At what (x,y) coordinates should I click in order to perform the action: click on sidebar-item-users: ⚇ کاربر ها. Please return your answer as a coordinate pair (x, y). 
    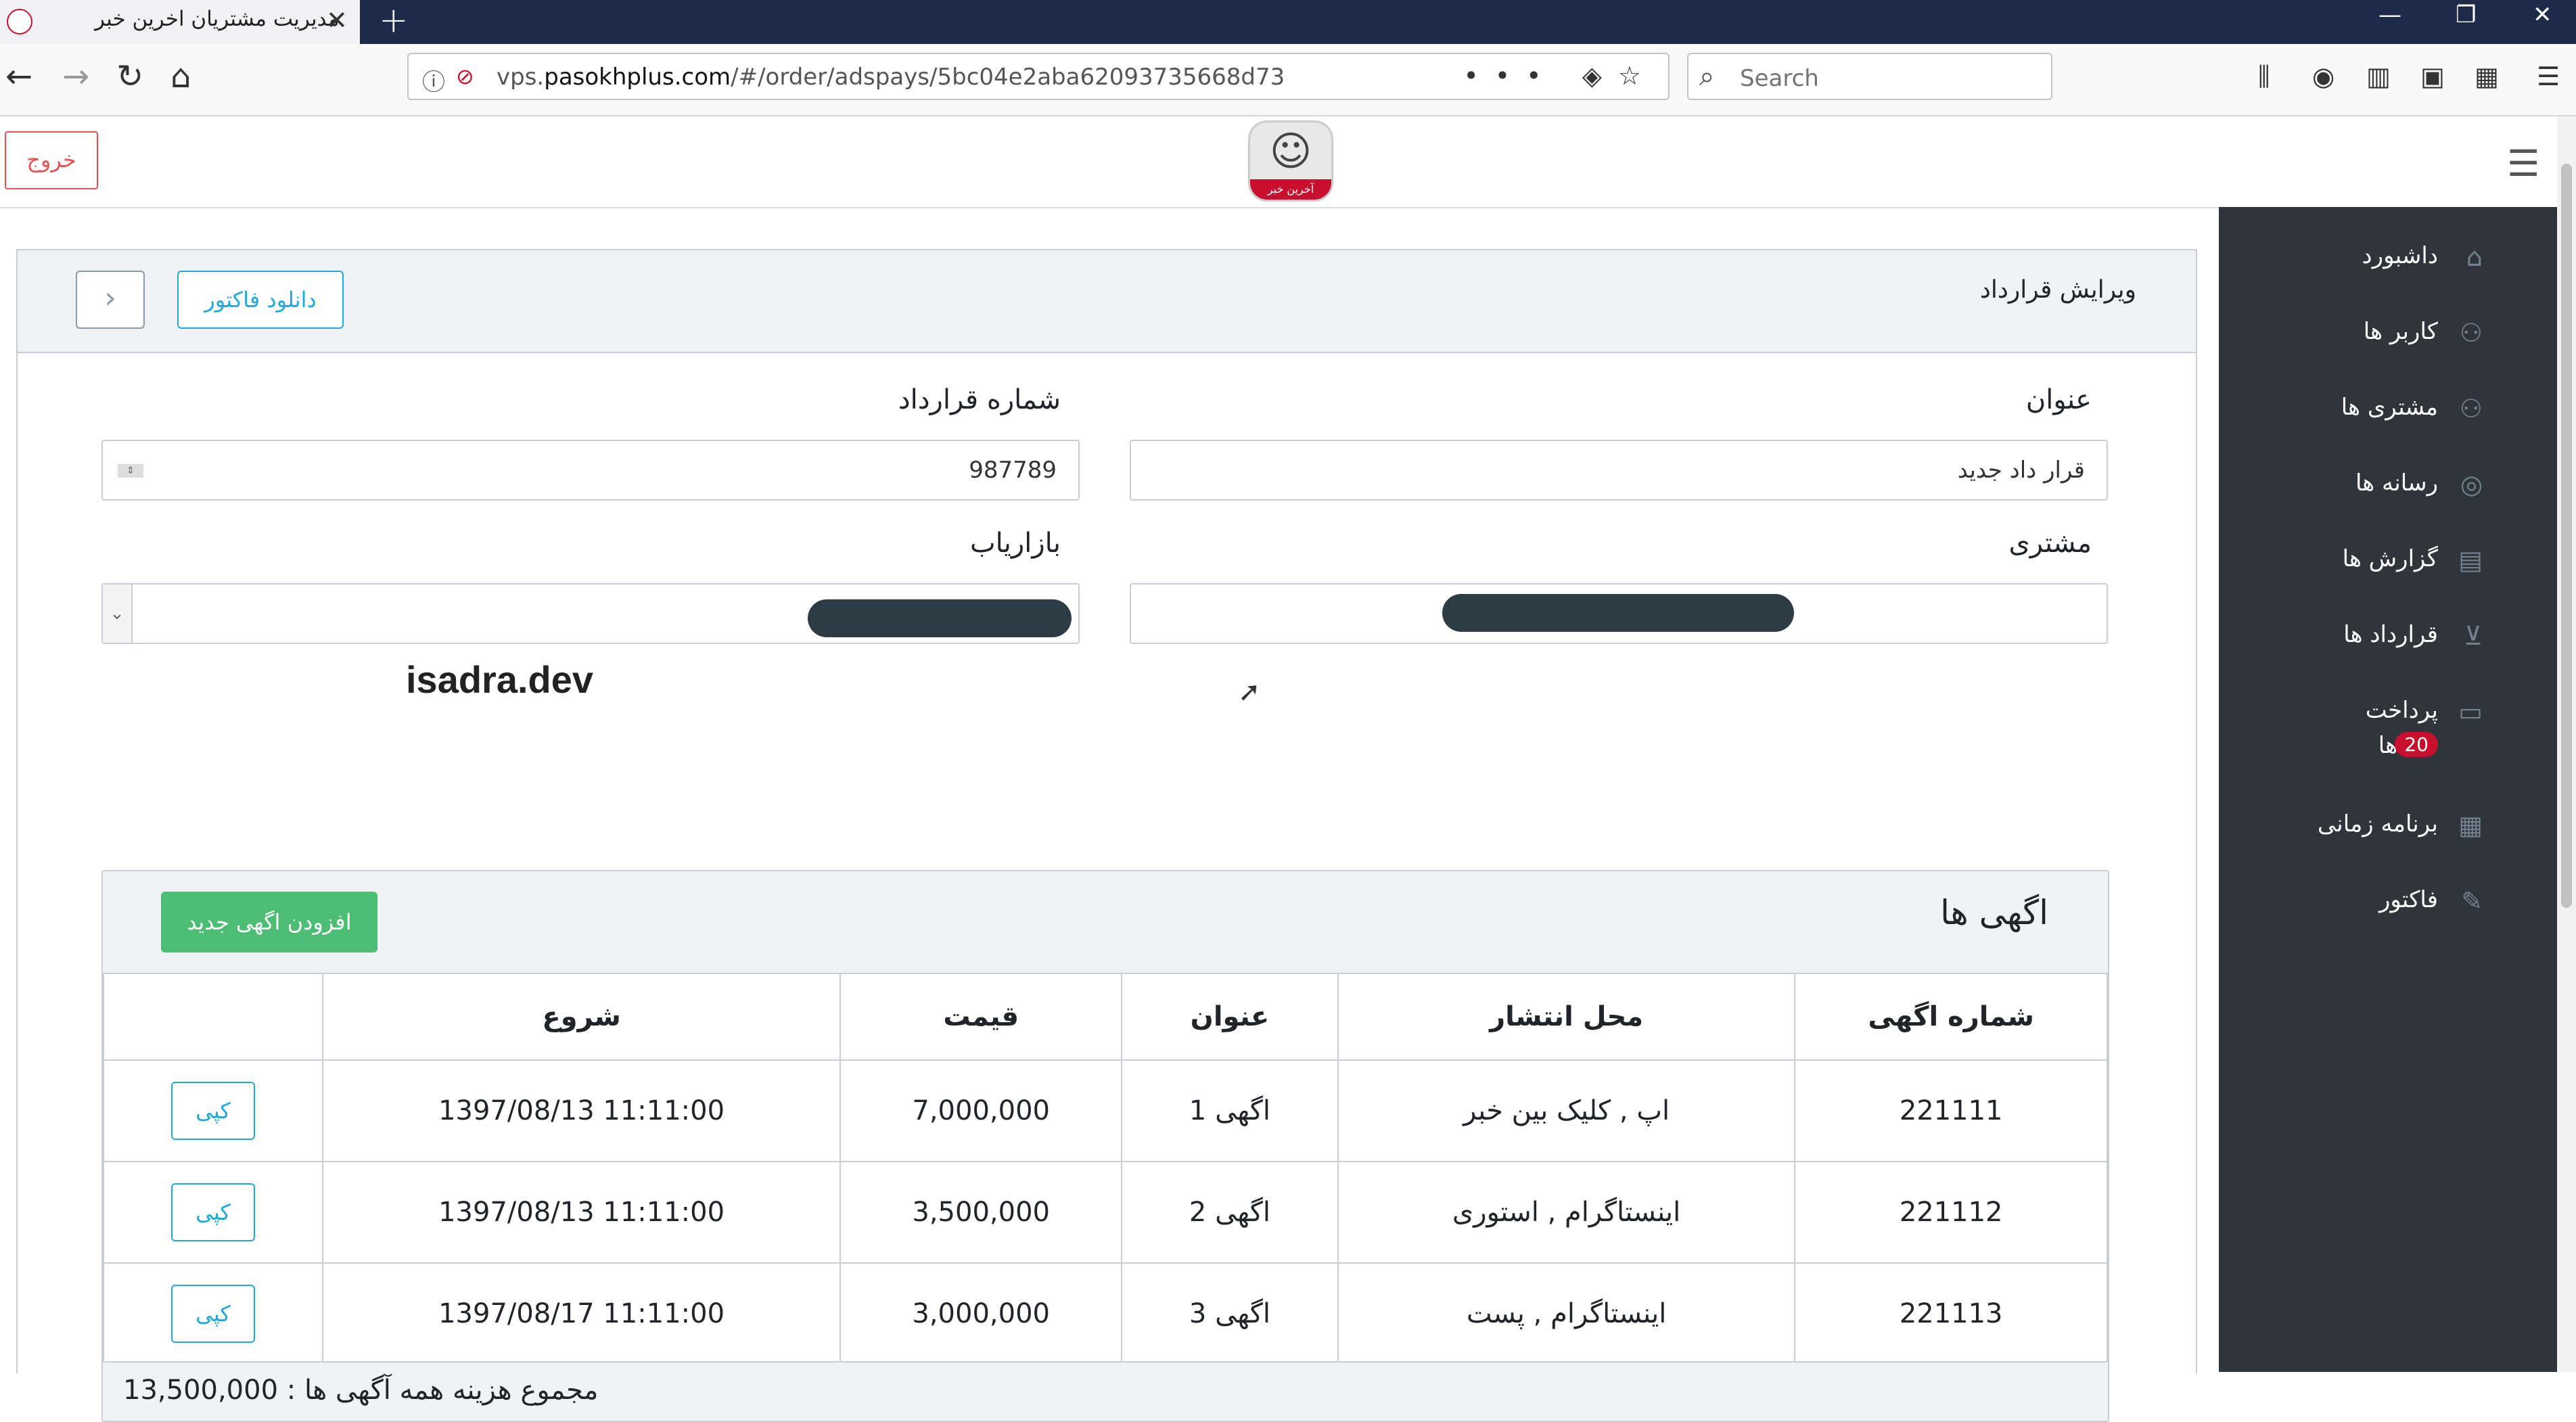
    Looking at the image, I should click on (2388, 341).